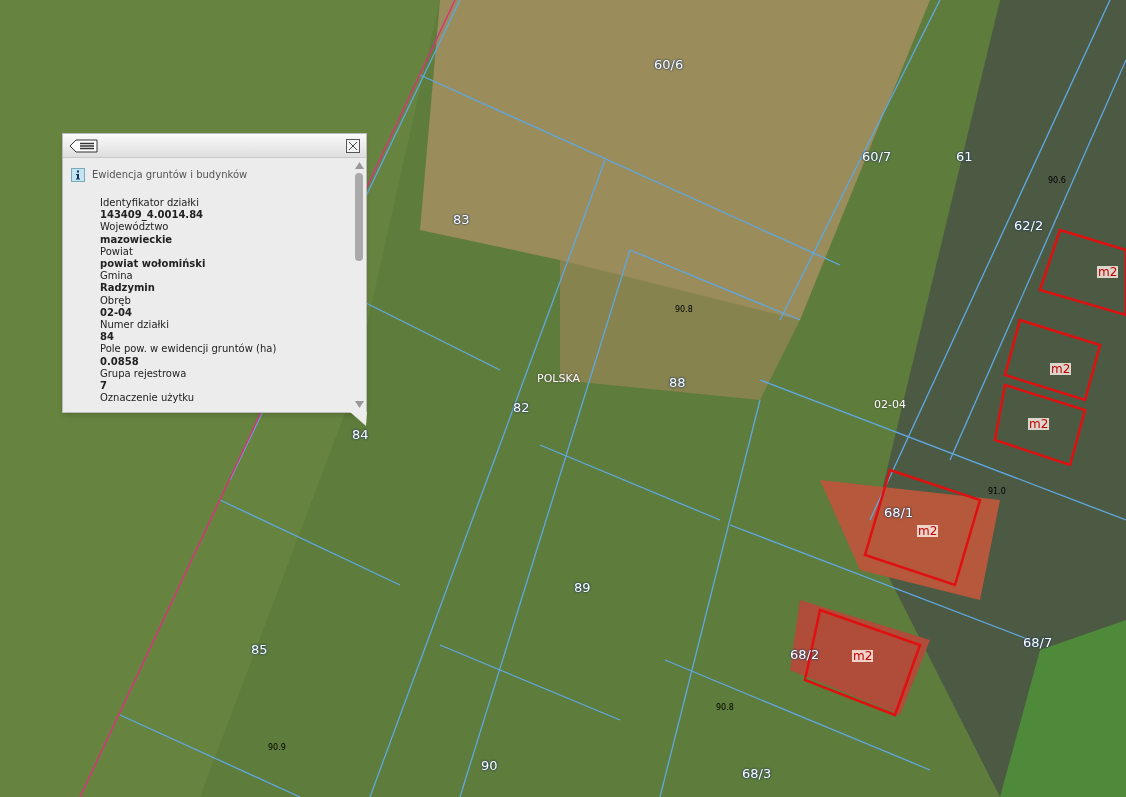 The width and height of the screenshot is (1126, 797). I want to click on field-label: Województwo, so click(134, 227).